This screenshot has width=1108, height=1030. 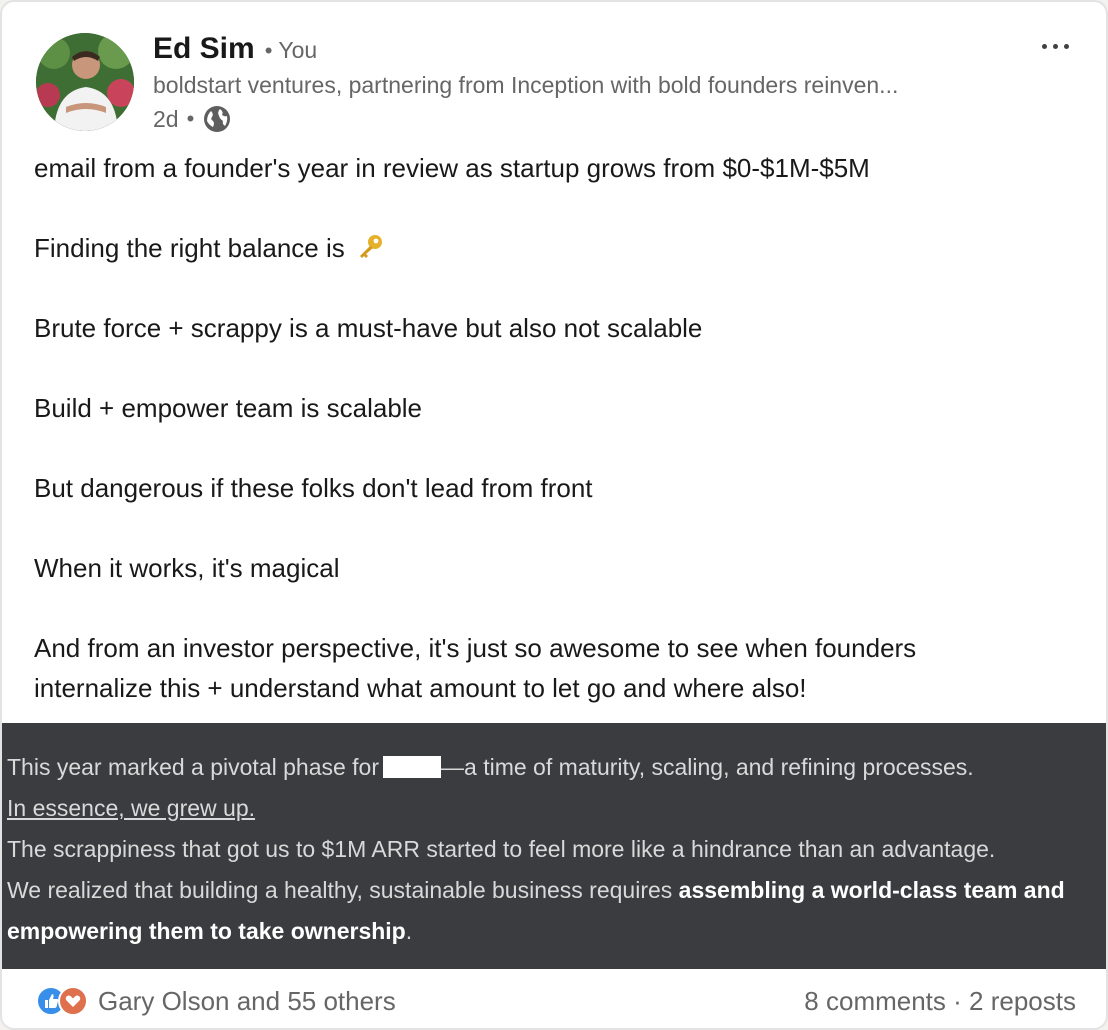 I want to click on image-bold-text: empowering them to take ownership, so click(x=206, y=931).